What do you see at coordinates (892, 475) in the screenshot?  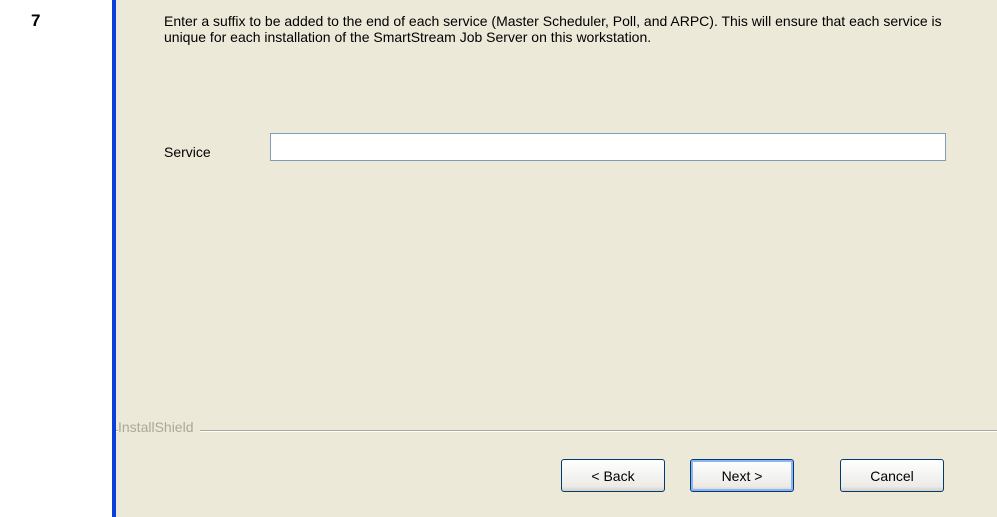 I see `cancel-button: Cancel` at bounding box center [892, 475].